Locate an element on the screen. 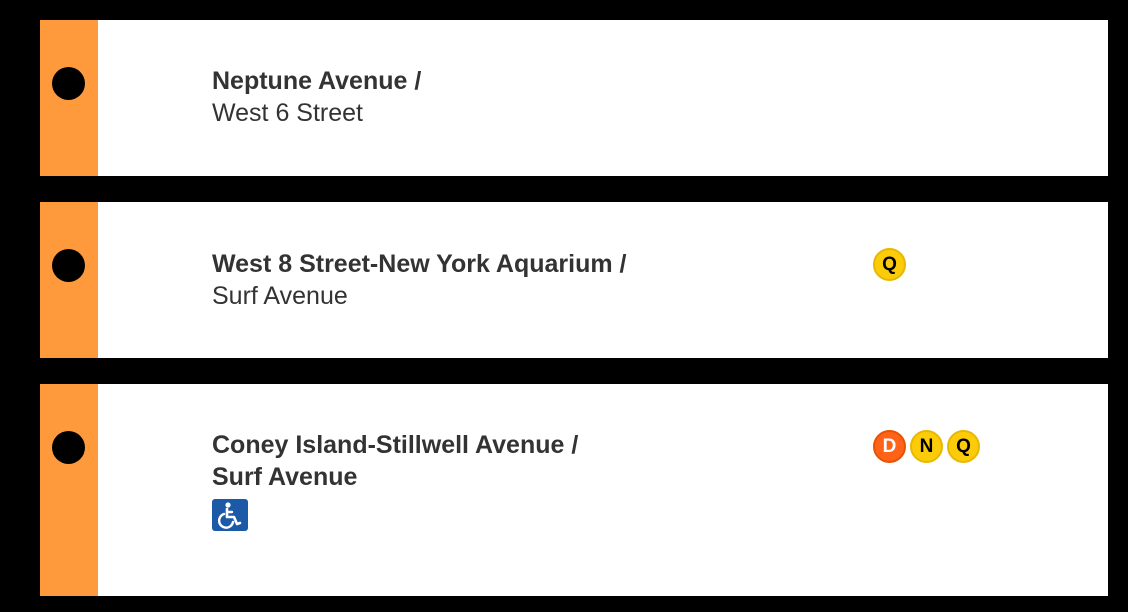 The height and width of the screenshot is (612, 1128). wheelchair-icon is located at coordinates (230, 515).